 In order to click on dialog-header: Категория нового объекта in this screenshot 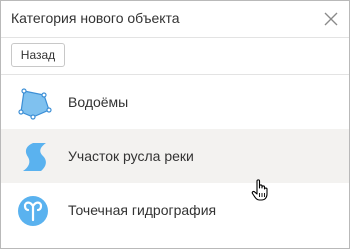, I will do `click(175, 19)`.